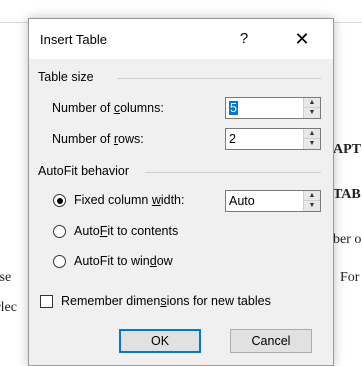  Describe the element at coordinates (73, 39) in the screenshot. I see `dialog-title: Insert Table` at that location.